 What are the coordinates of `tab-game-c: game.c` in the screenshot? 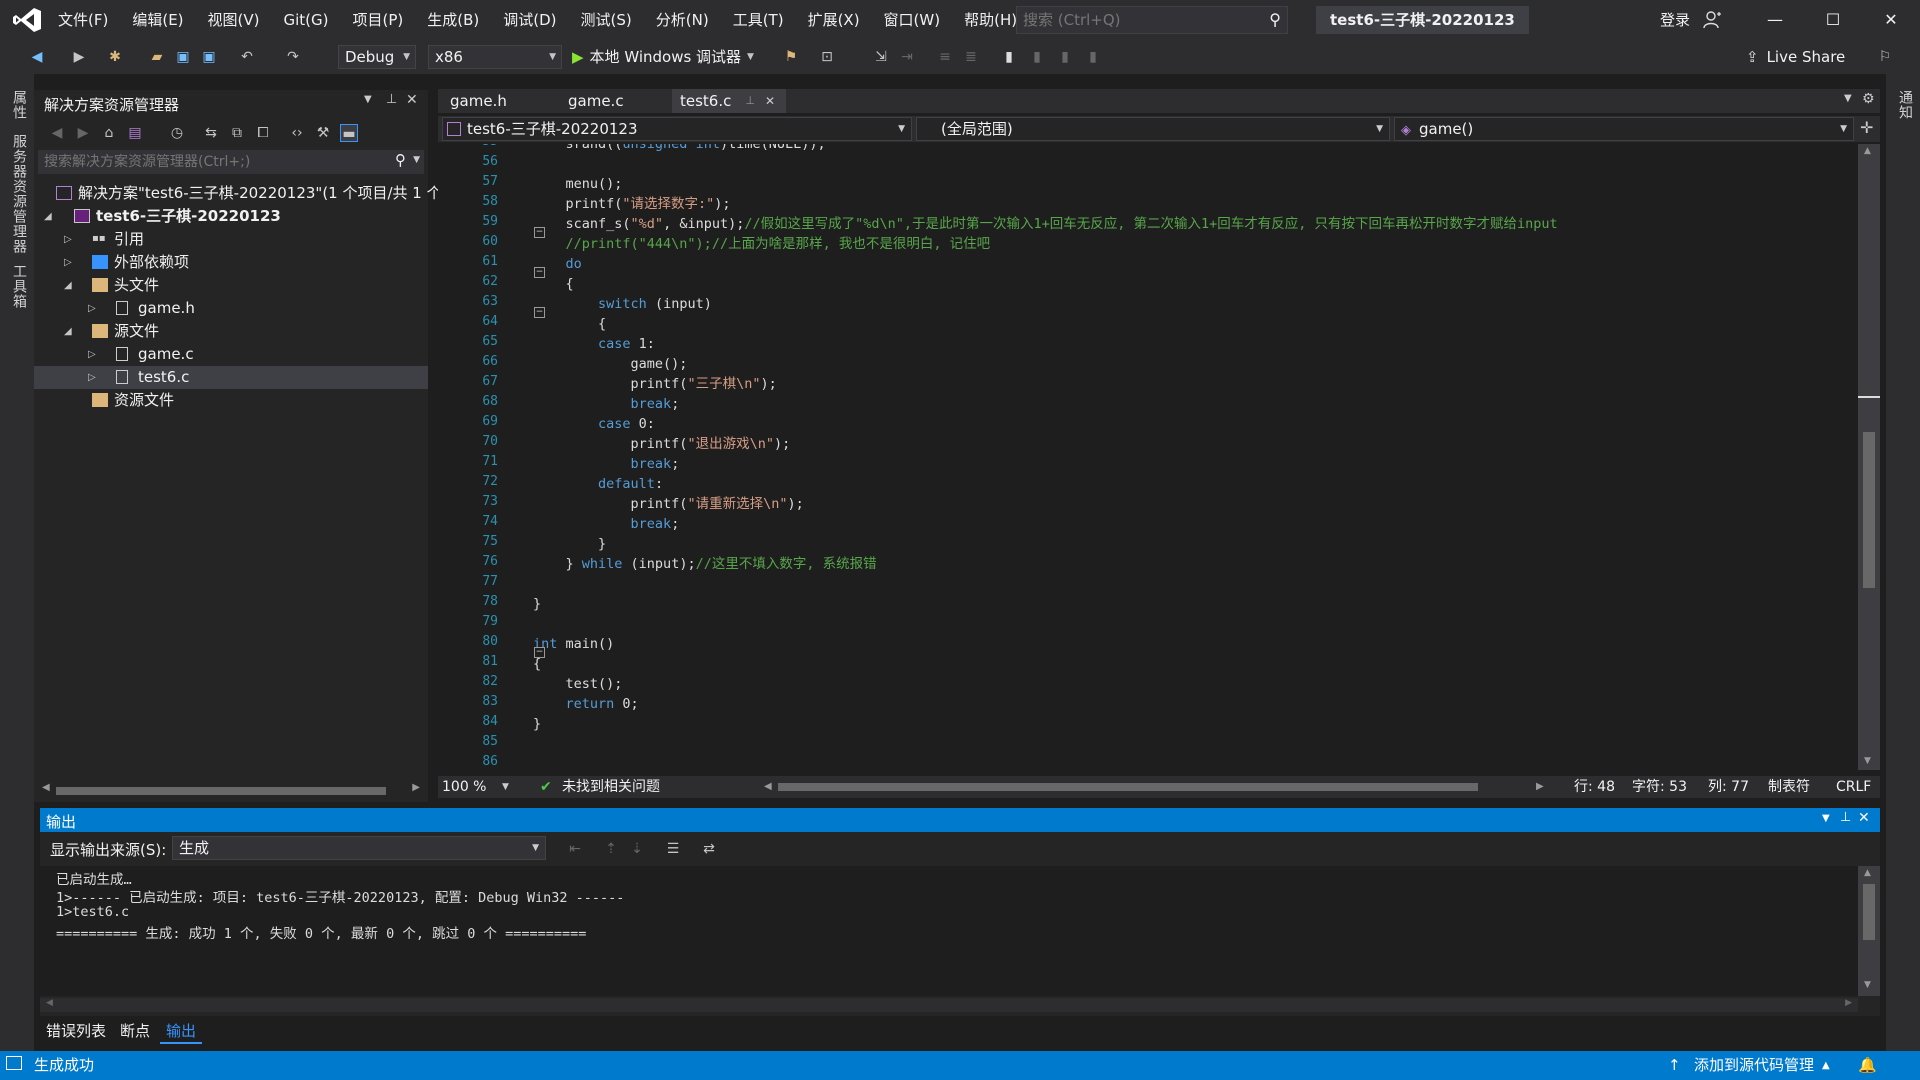 It's located at (596, 101).